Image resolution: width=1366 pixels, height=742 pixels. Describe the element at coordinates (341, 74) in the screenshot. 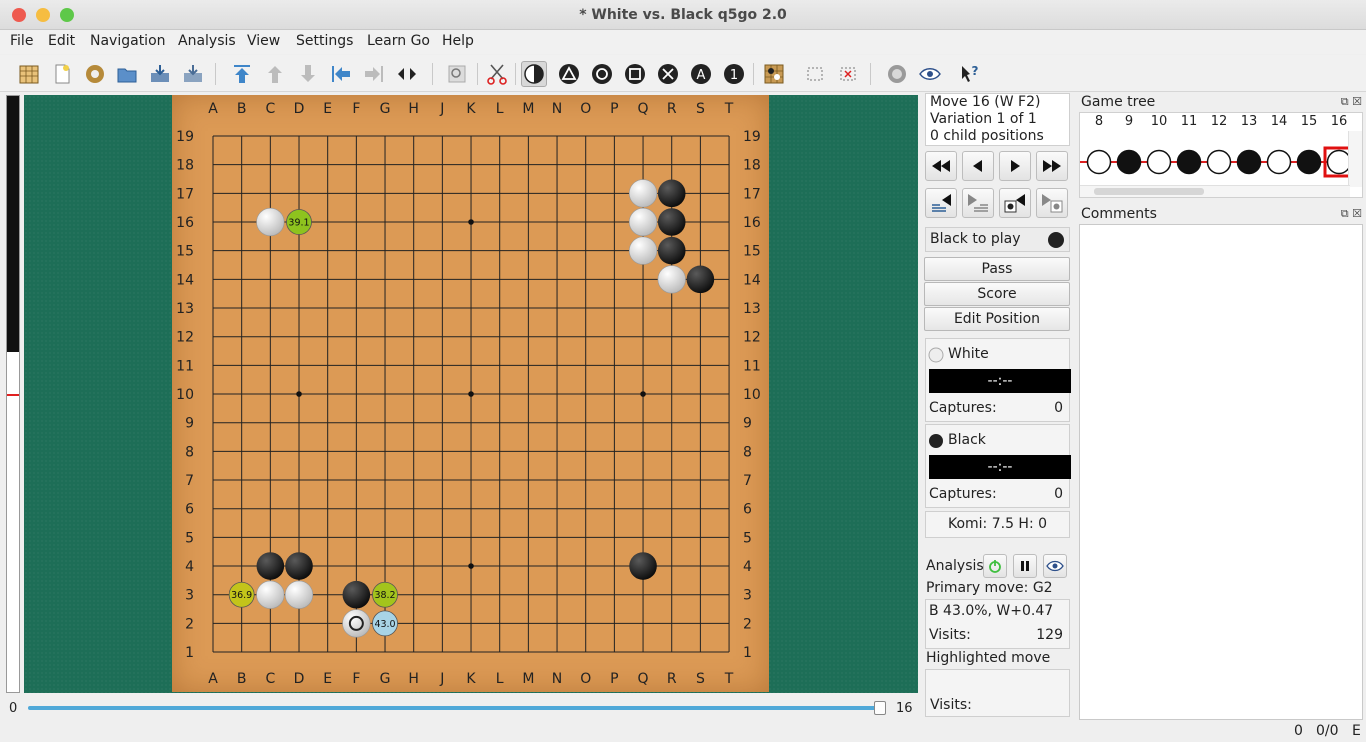

I see `previous-variation-icon` at that location.